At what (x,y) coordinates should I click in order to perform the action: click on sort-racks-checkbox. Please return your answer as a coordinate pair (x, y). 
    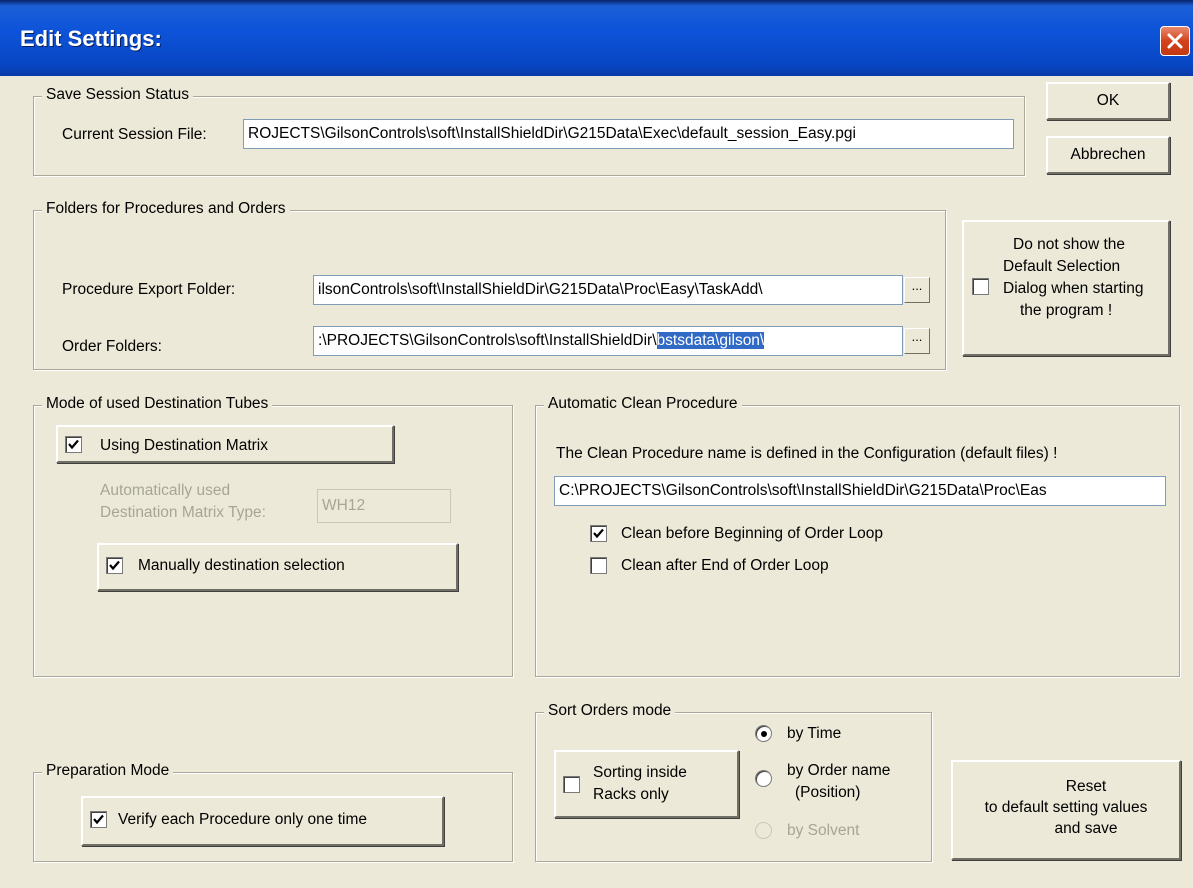
    Looking at the image, I should click on (571, 784).